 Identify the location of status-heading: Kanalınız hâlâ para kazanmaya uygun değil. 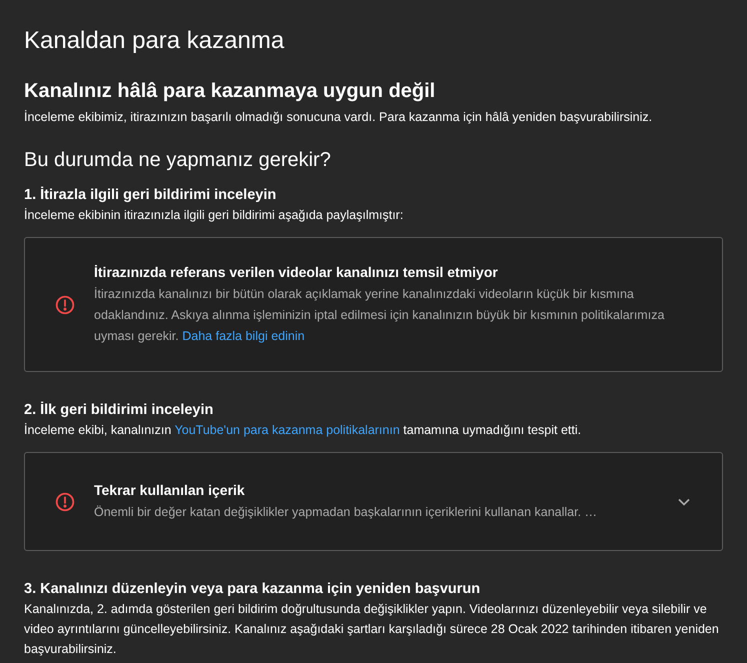
(230, 91).